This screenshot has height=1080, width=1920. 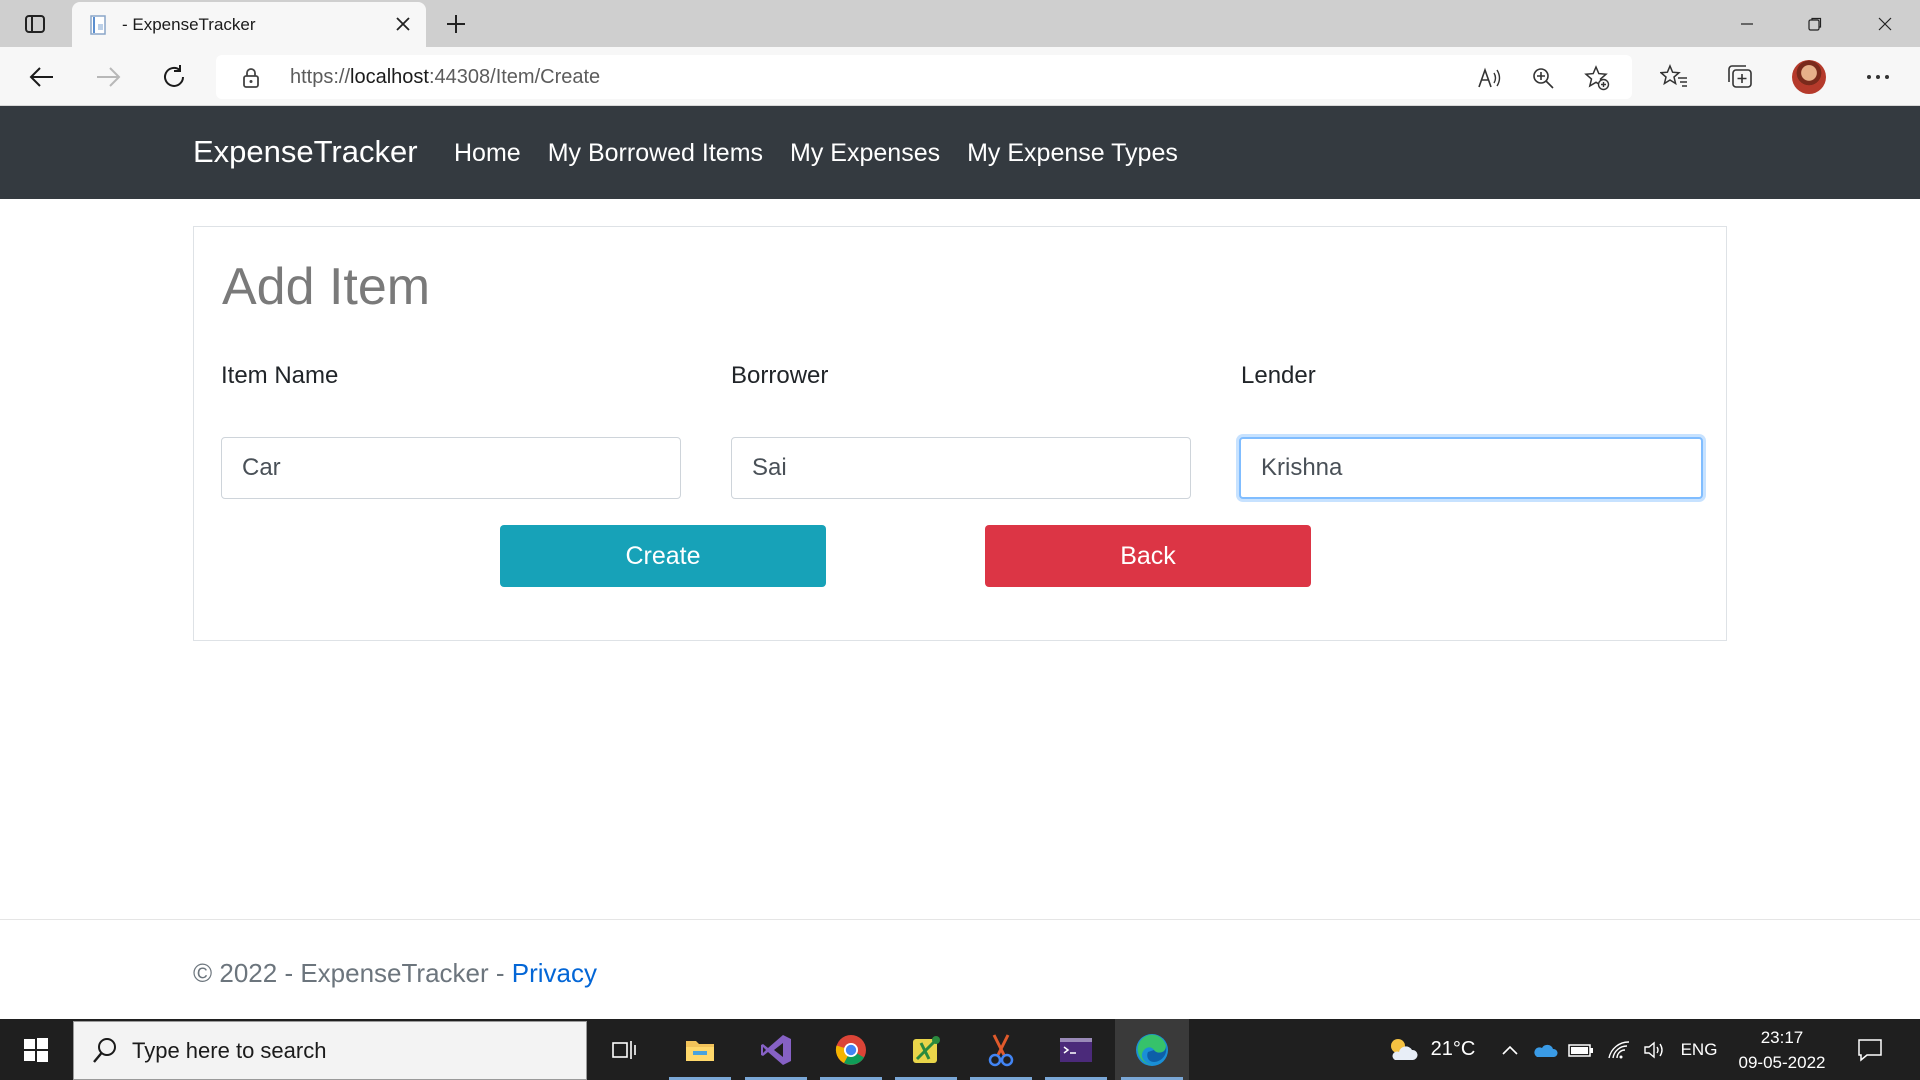 I want to click on search-placeholder: Type here to search, so click(x=229, y=1050).